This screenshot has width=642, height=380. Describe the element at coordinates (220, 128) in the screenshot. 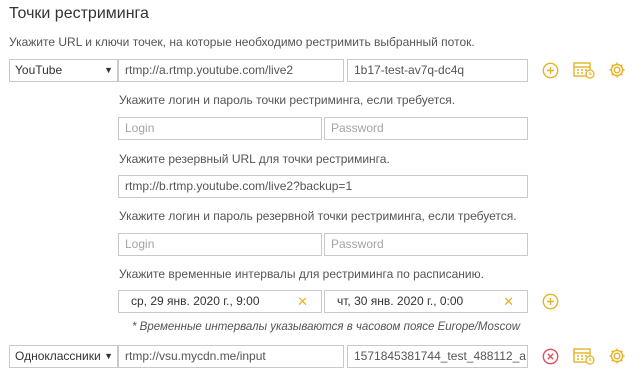

I see `login-input-1: Login` at that location.